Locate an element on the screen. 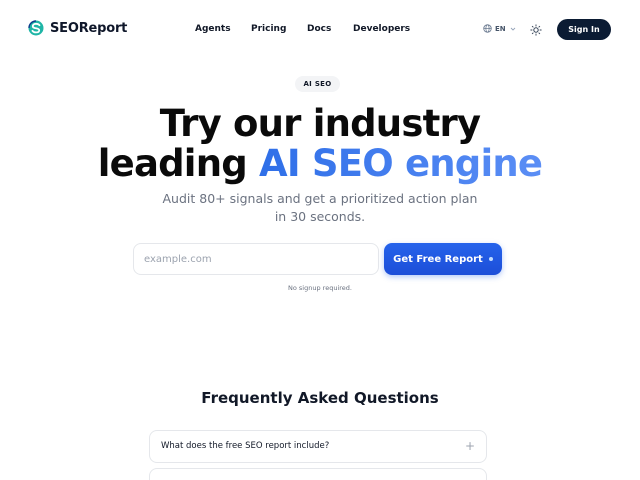 The image size is (640, 480). nav-link-developers: Developers is located at coordinates (381, 29).